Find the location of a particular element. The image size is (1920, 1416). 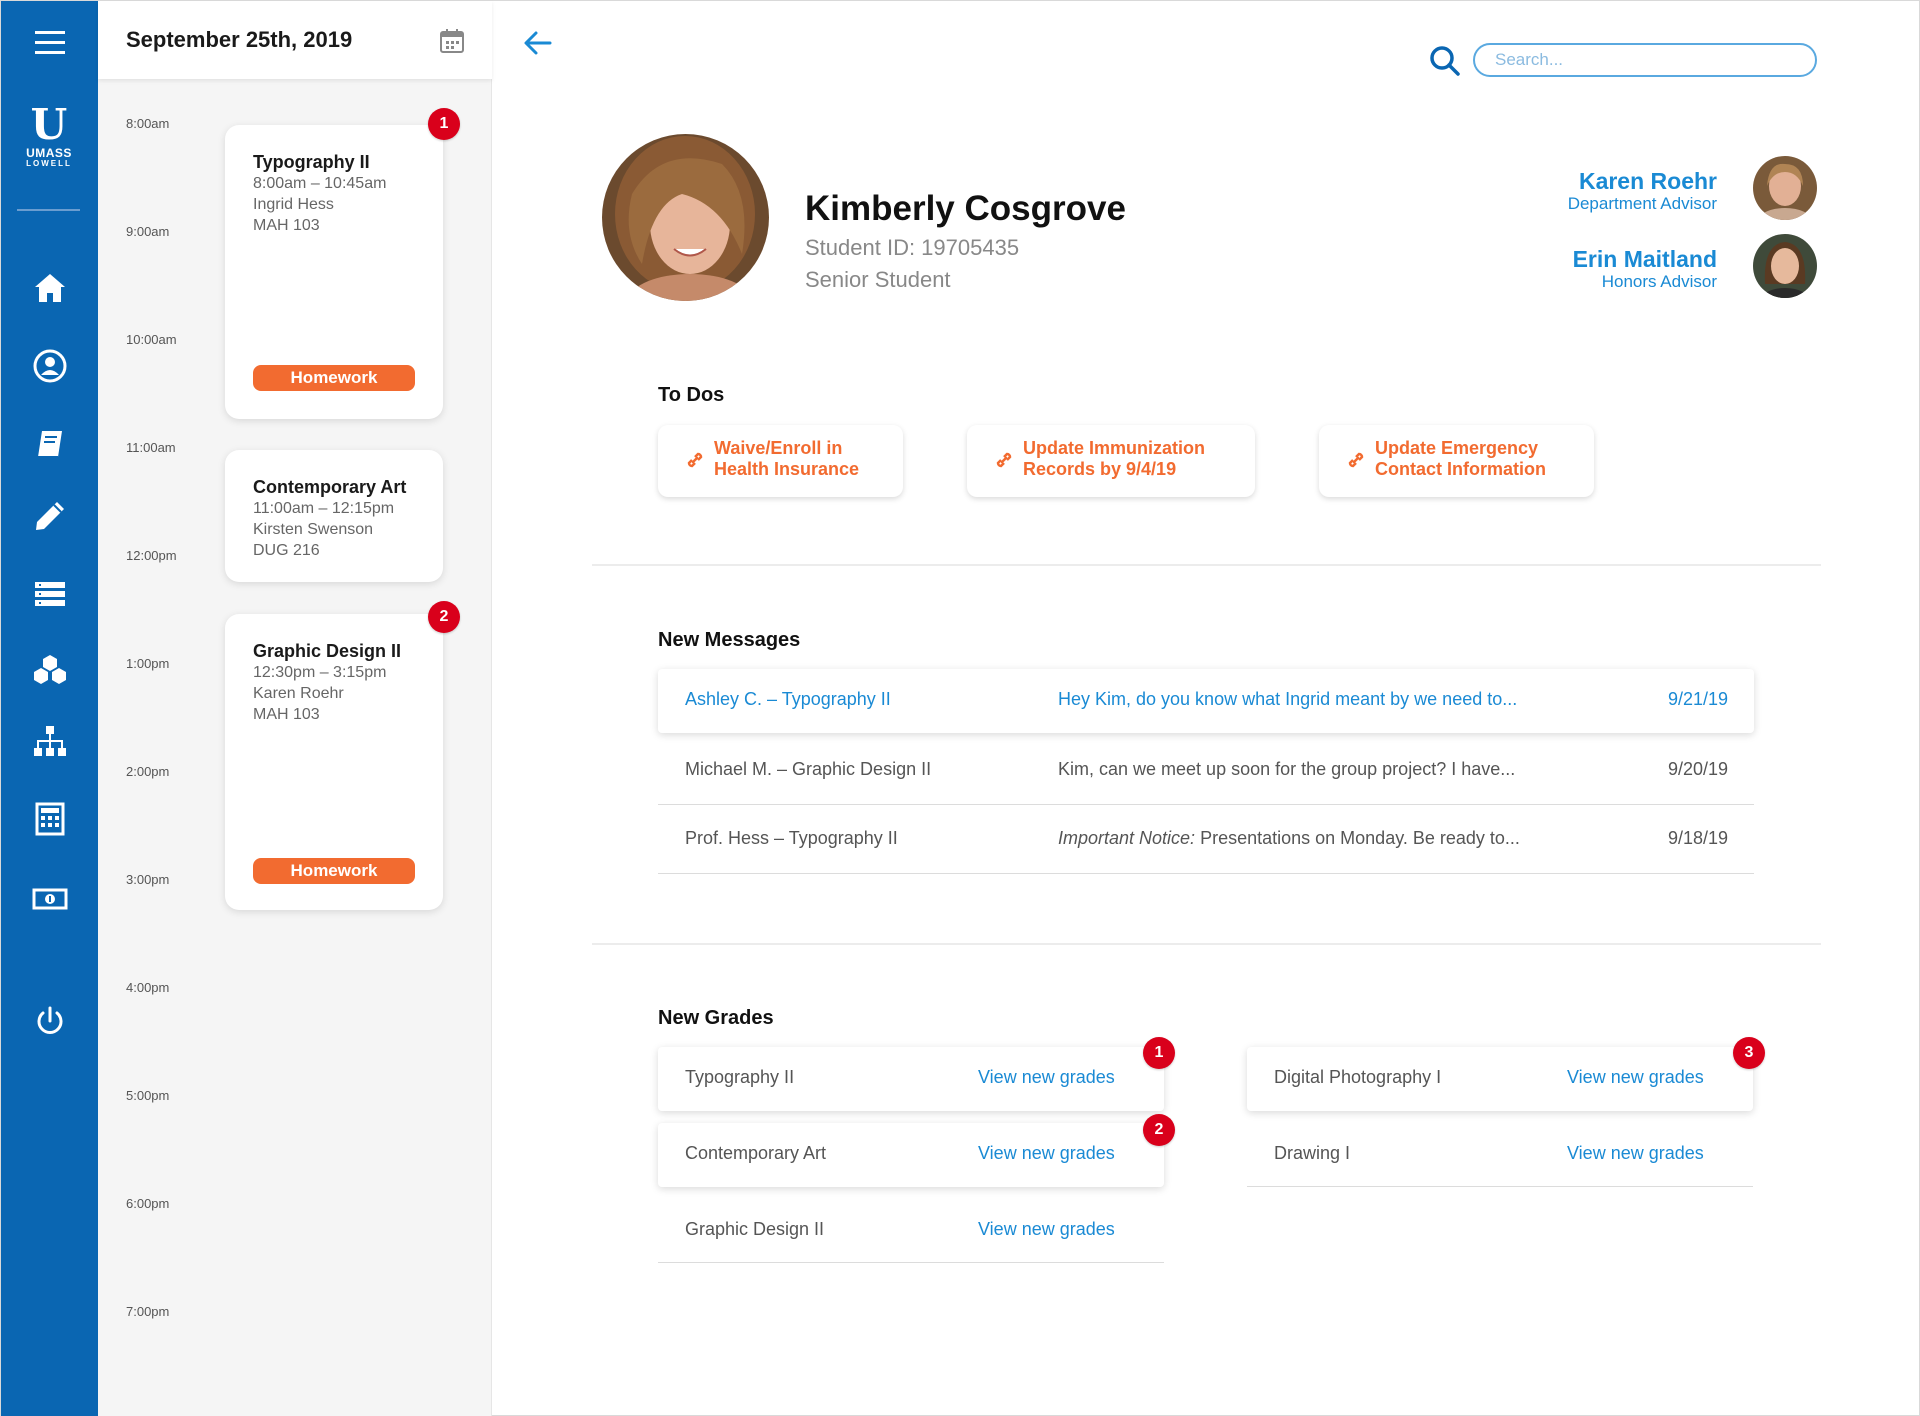

advisor-honors: Erin Maitland Honors Advisor is located at coordinates (1645, 269).